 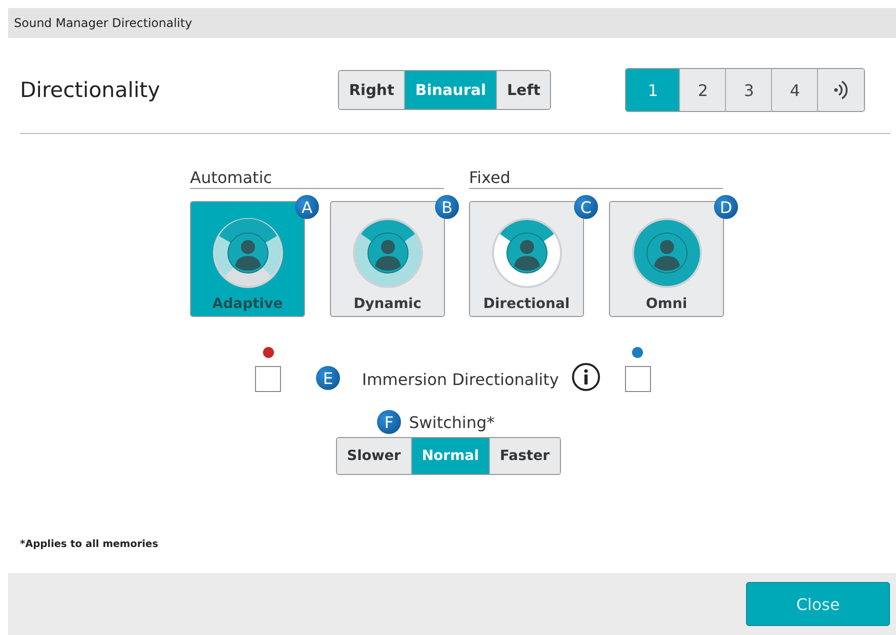 What do you see at coordinates (749, 90) in the screenshot?
I see `memory-tab: 3` at bounding box center [749, 90].